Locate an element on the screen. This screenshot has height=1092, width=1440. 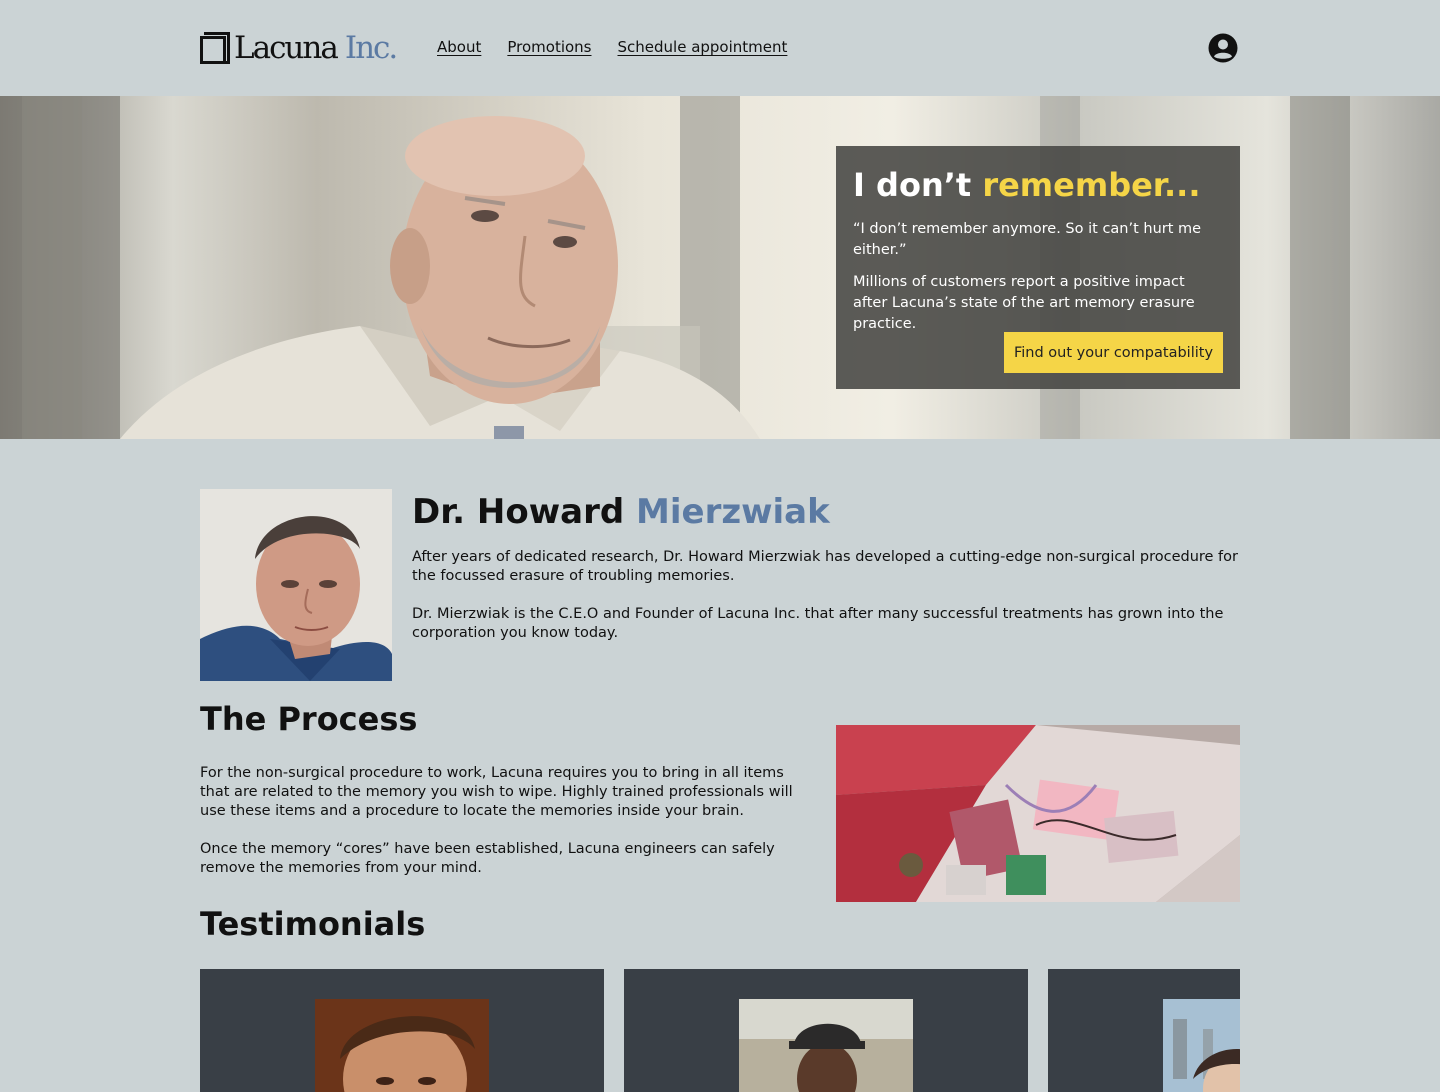
nav-link-promotions: Promotions is located at coordinates (549, 47).